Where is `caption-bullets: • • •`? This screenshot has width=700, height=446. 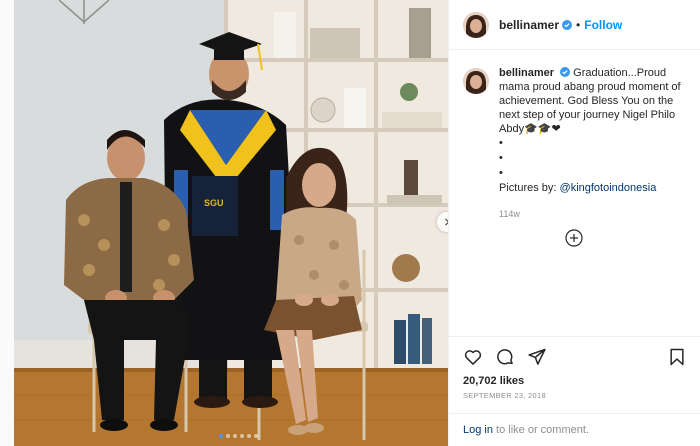 caption-bullets: • • • is located at coordinates (592, 158).